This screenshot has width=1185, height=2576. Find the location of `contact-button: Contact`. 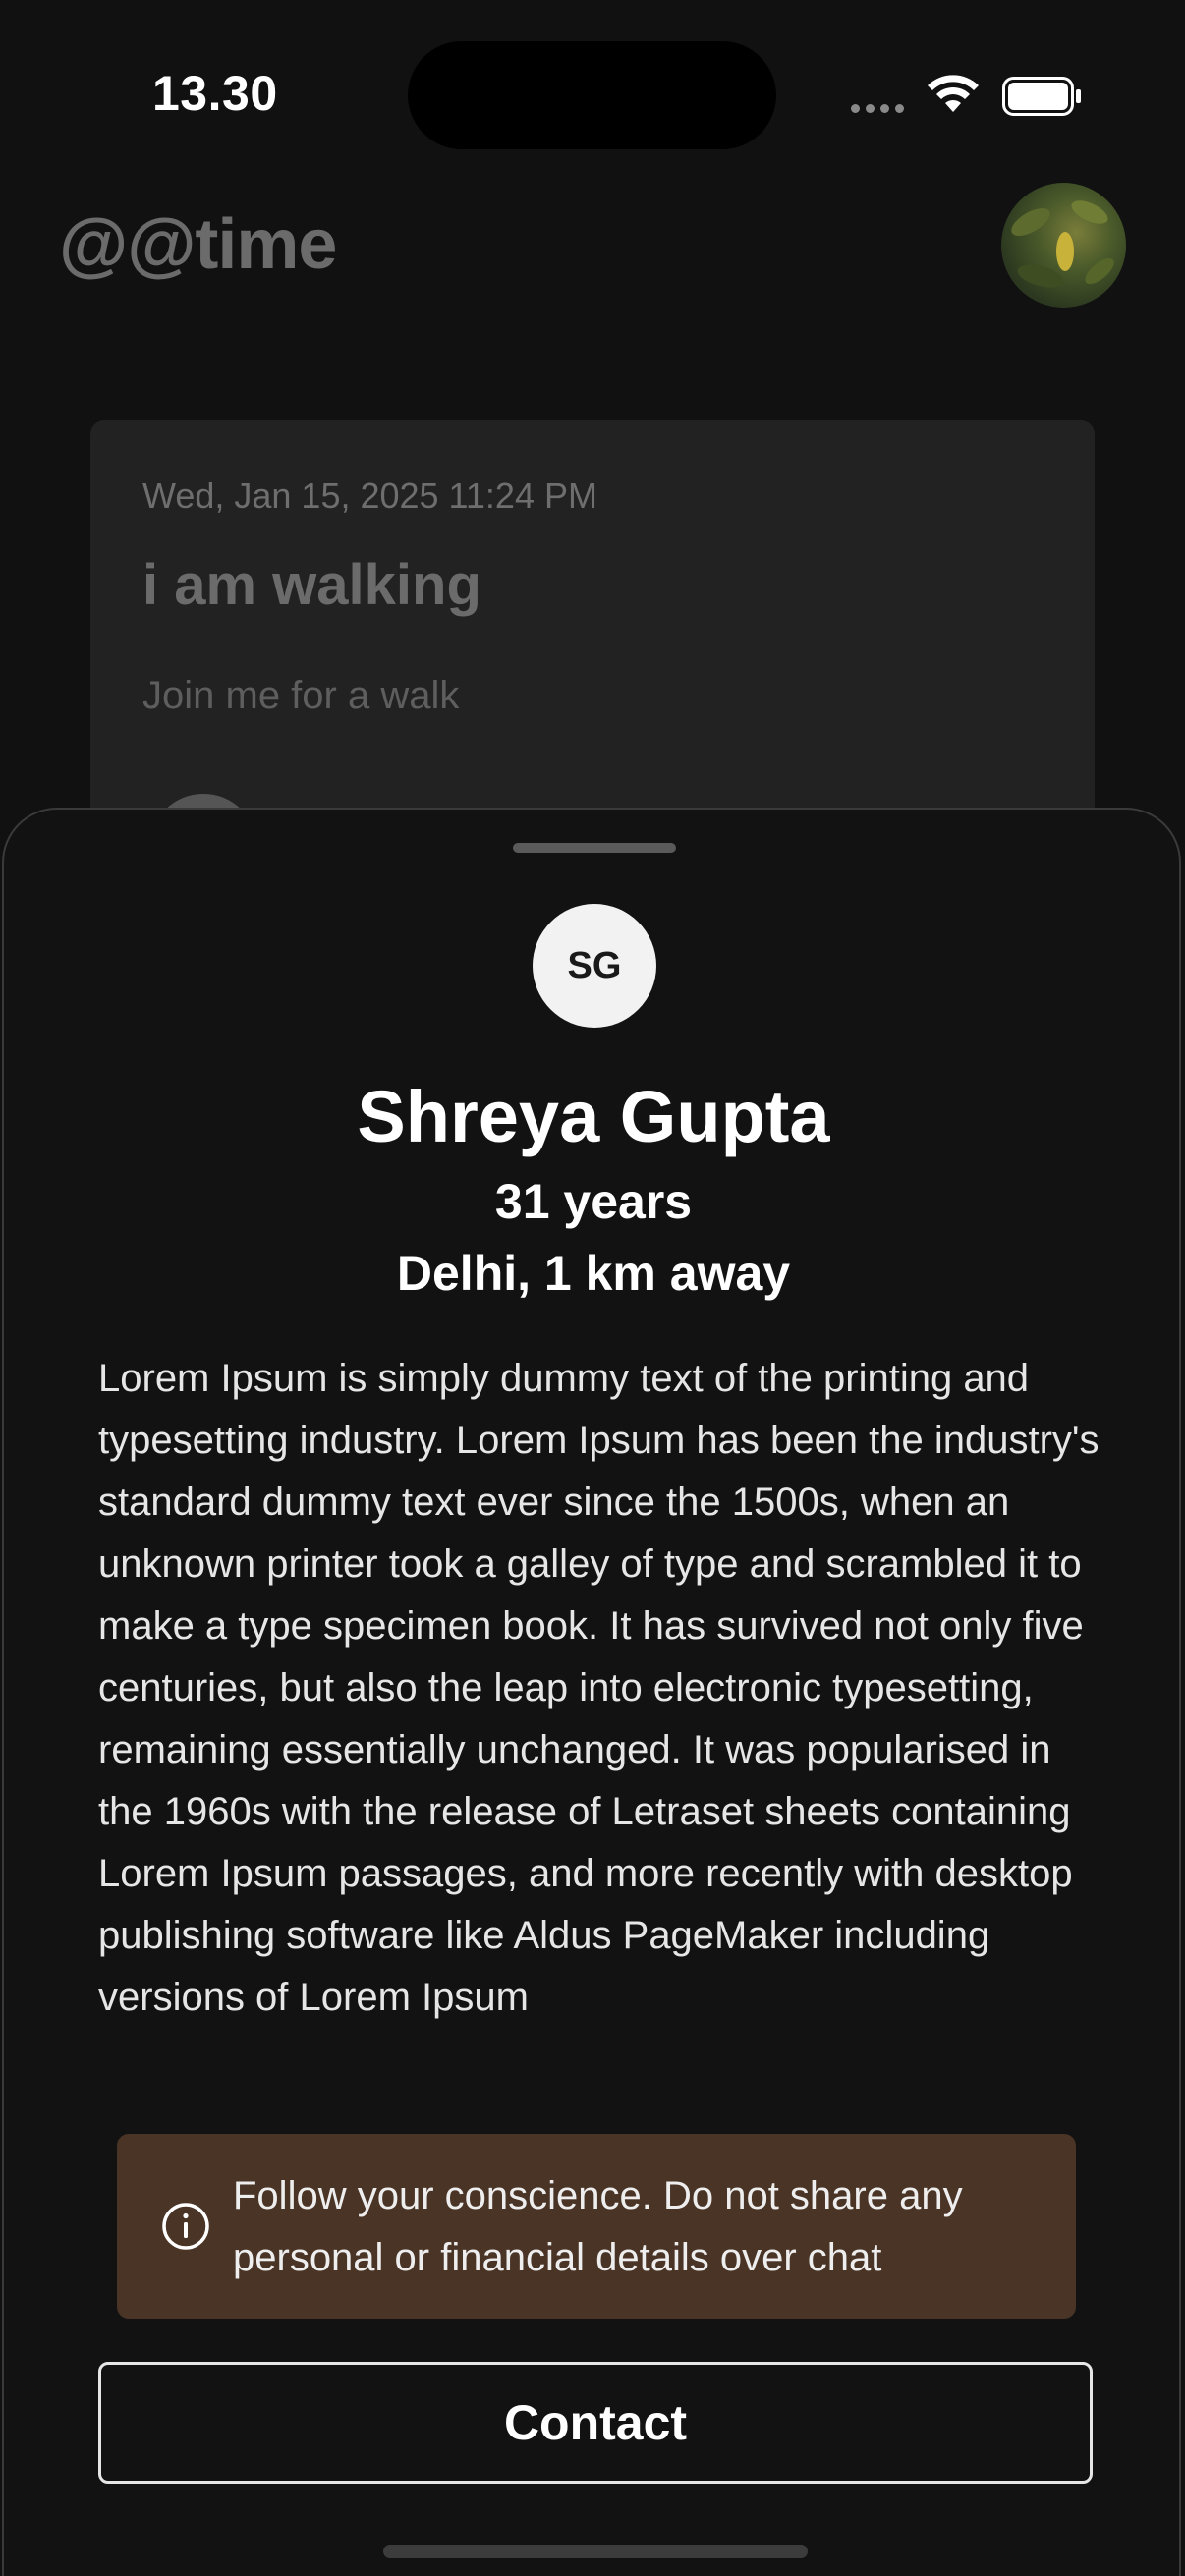

contact-button: Contact is located at coordinates (596, 2423).